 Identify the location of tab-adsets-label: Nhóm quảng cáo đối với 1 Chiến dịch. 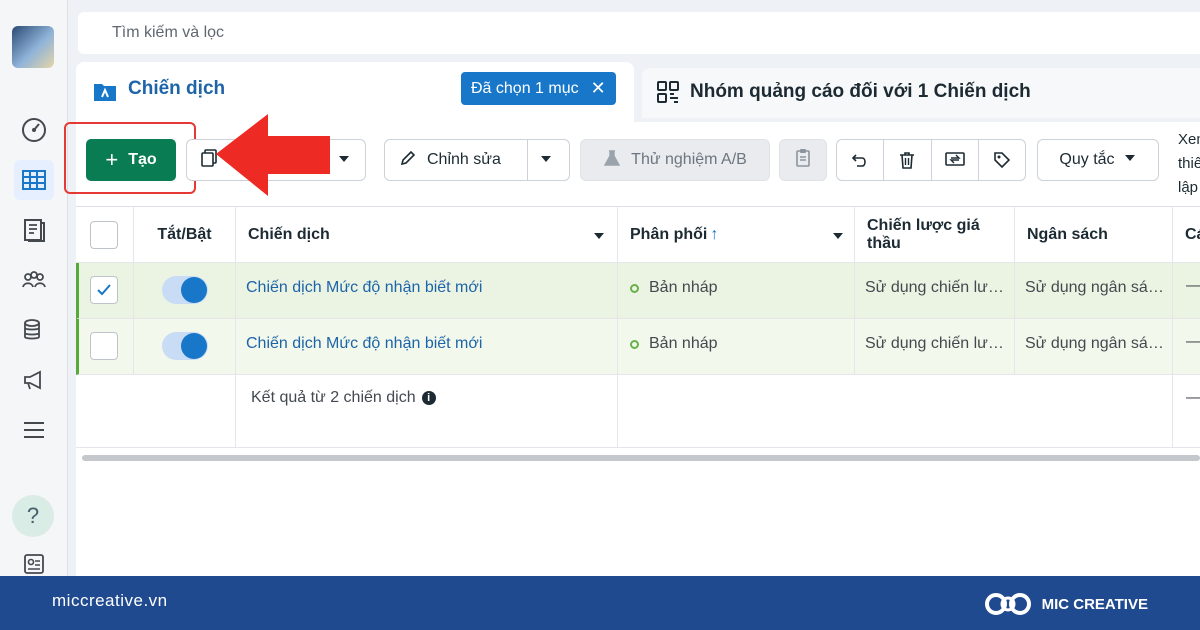
(860, 91).